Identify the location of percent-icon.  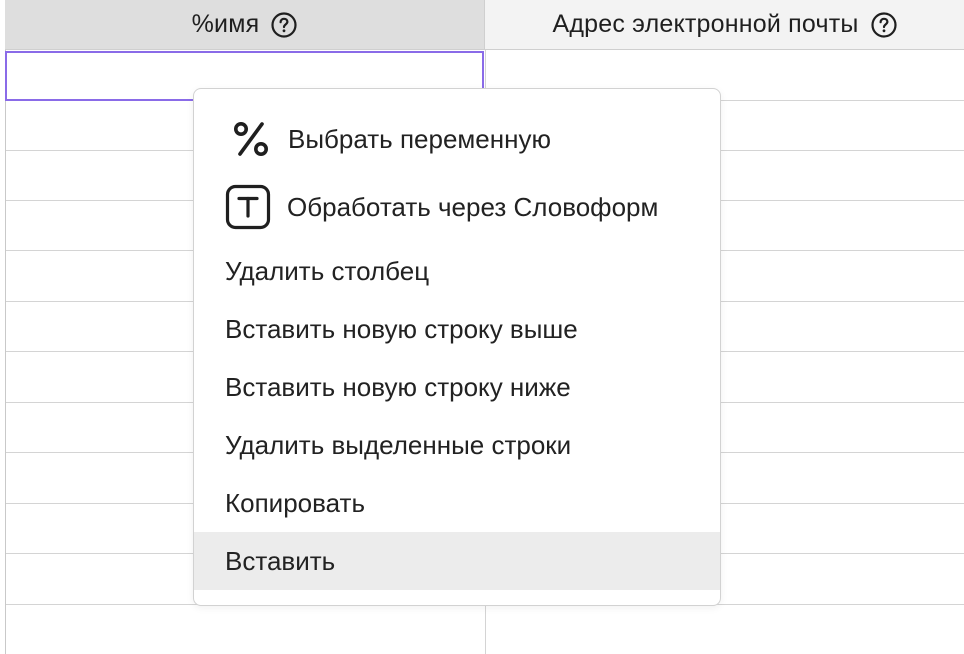
(251, 139).